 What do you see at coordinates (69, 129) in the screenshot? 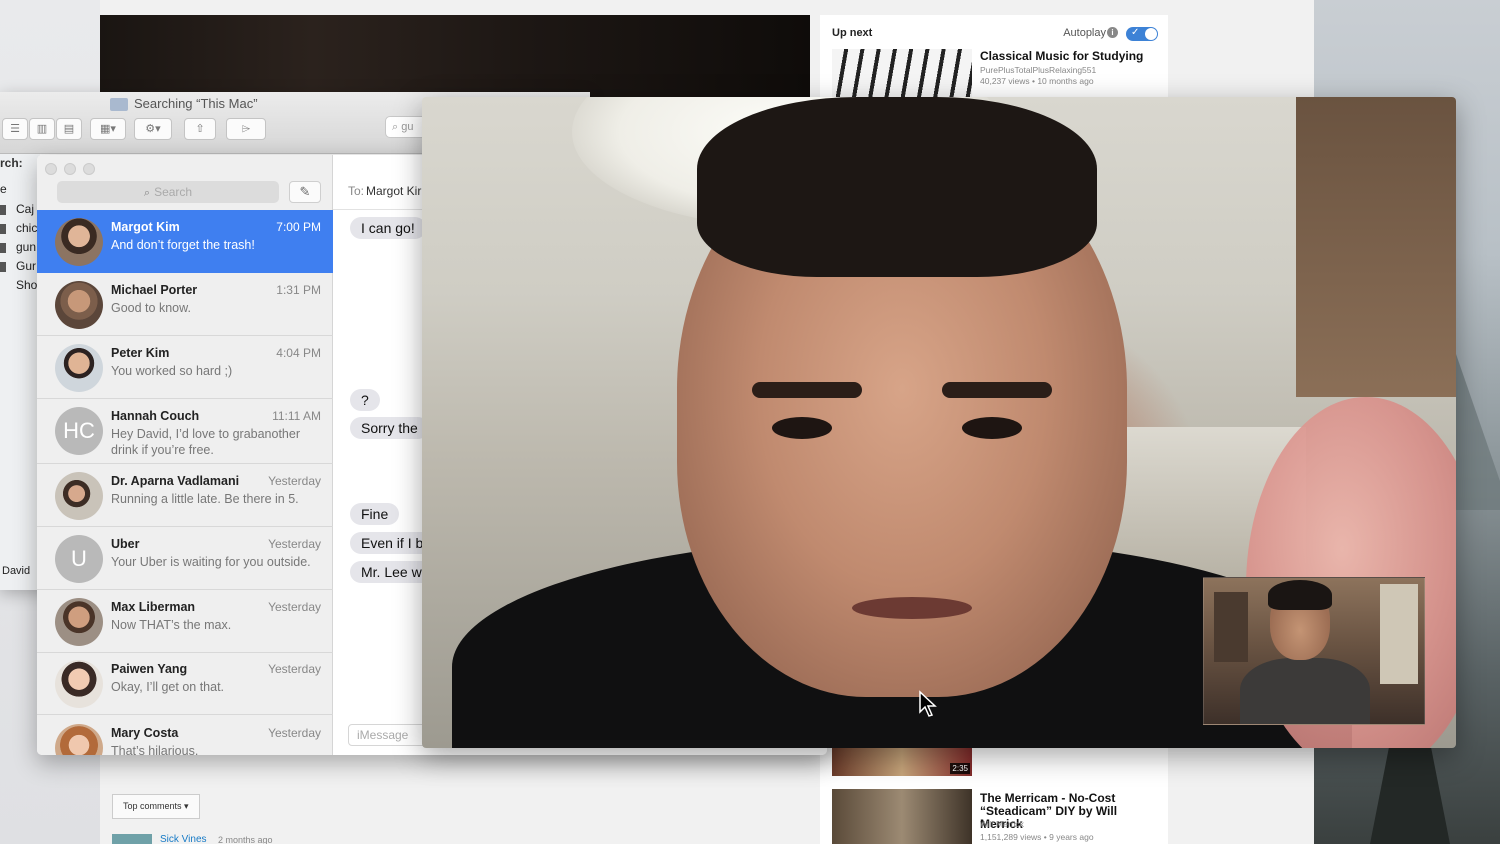
I see `gallery-view-button: ▤` at bounding box center [69, 129].